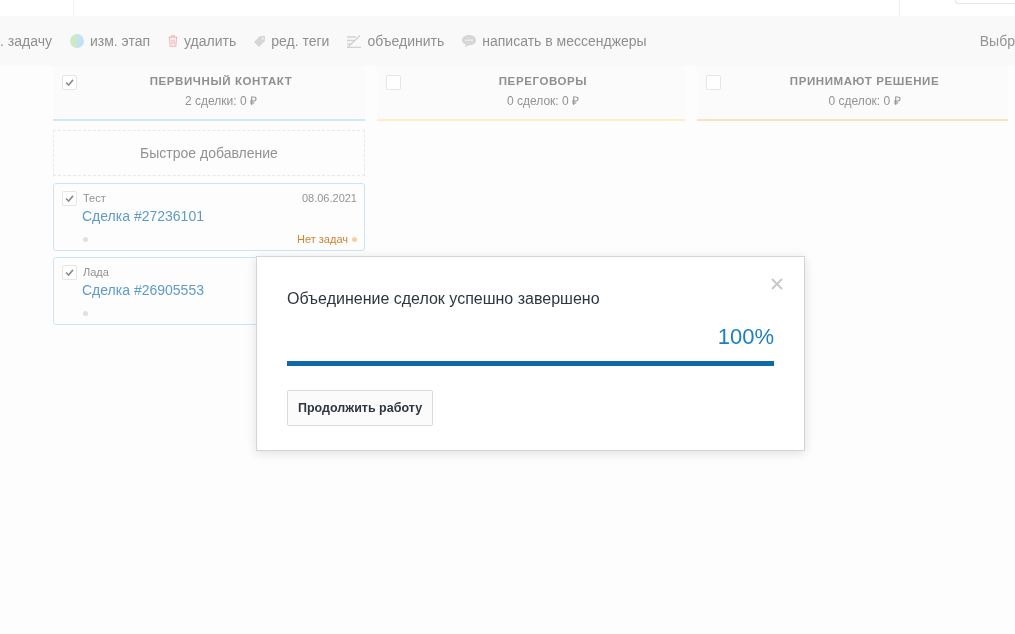 The height and width of the screenshot is (634, 1015). I want to click on deal-link: Сделка #27236101, so click(143, 216).